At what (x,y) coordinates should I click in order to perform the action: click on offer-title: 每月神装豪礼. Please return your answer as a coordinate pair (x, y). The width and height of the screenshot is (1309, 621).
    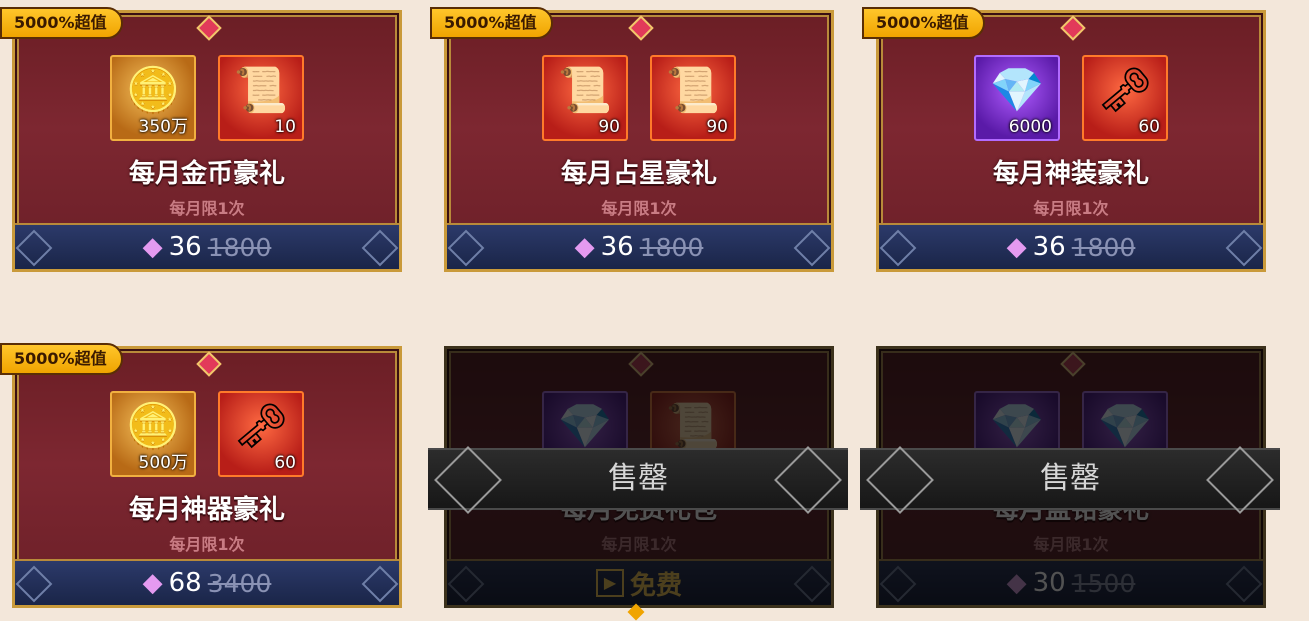
    Looking at the image, I should click on (1070, 174).